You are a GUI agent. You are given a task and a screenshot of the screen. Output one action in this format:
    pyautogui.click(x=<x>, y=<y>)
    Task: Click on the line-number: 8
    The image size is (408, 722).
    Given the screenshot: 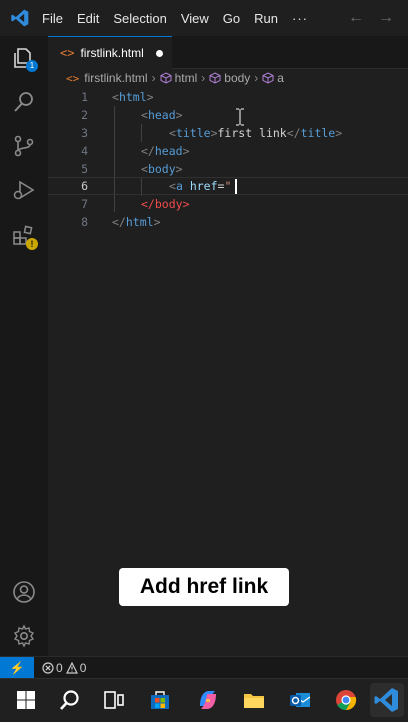 What is the action you would take?
    pyautogui.click(x=84, y=222)
    